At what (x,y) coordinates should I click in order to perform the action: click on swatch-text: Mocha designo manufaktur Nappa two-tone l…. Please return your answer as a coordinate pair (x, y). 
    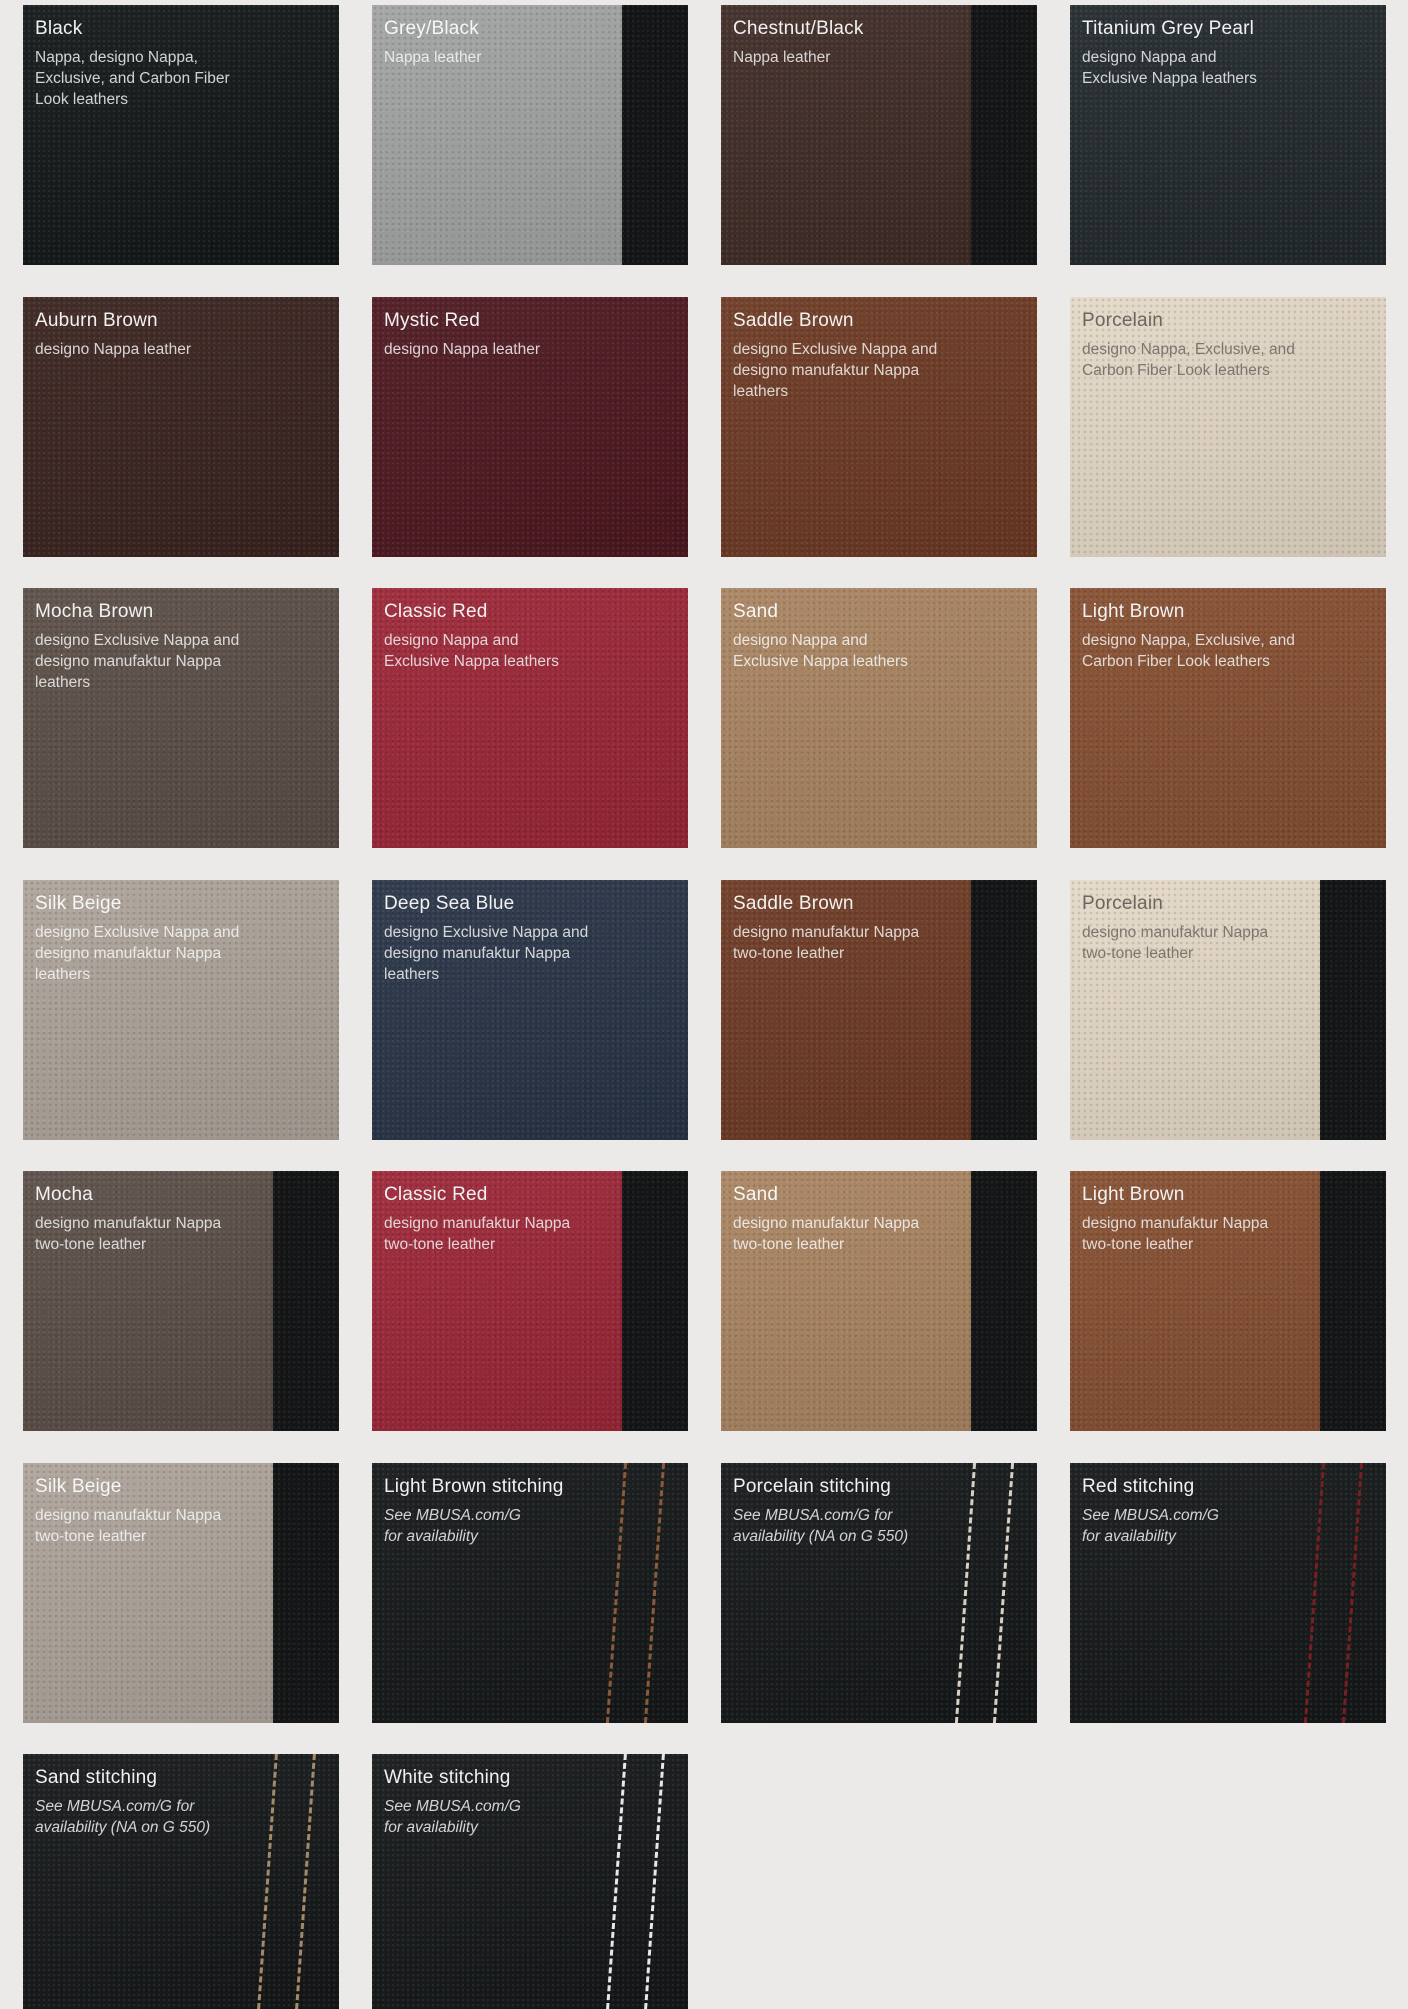
    Looking at the image, I should click on (180, 1219).